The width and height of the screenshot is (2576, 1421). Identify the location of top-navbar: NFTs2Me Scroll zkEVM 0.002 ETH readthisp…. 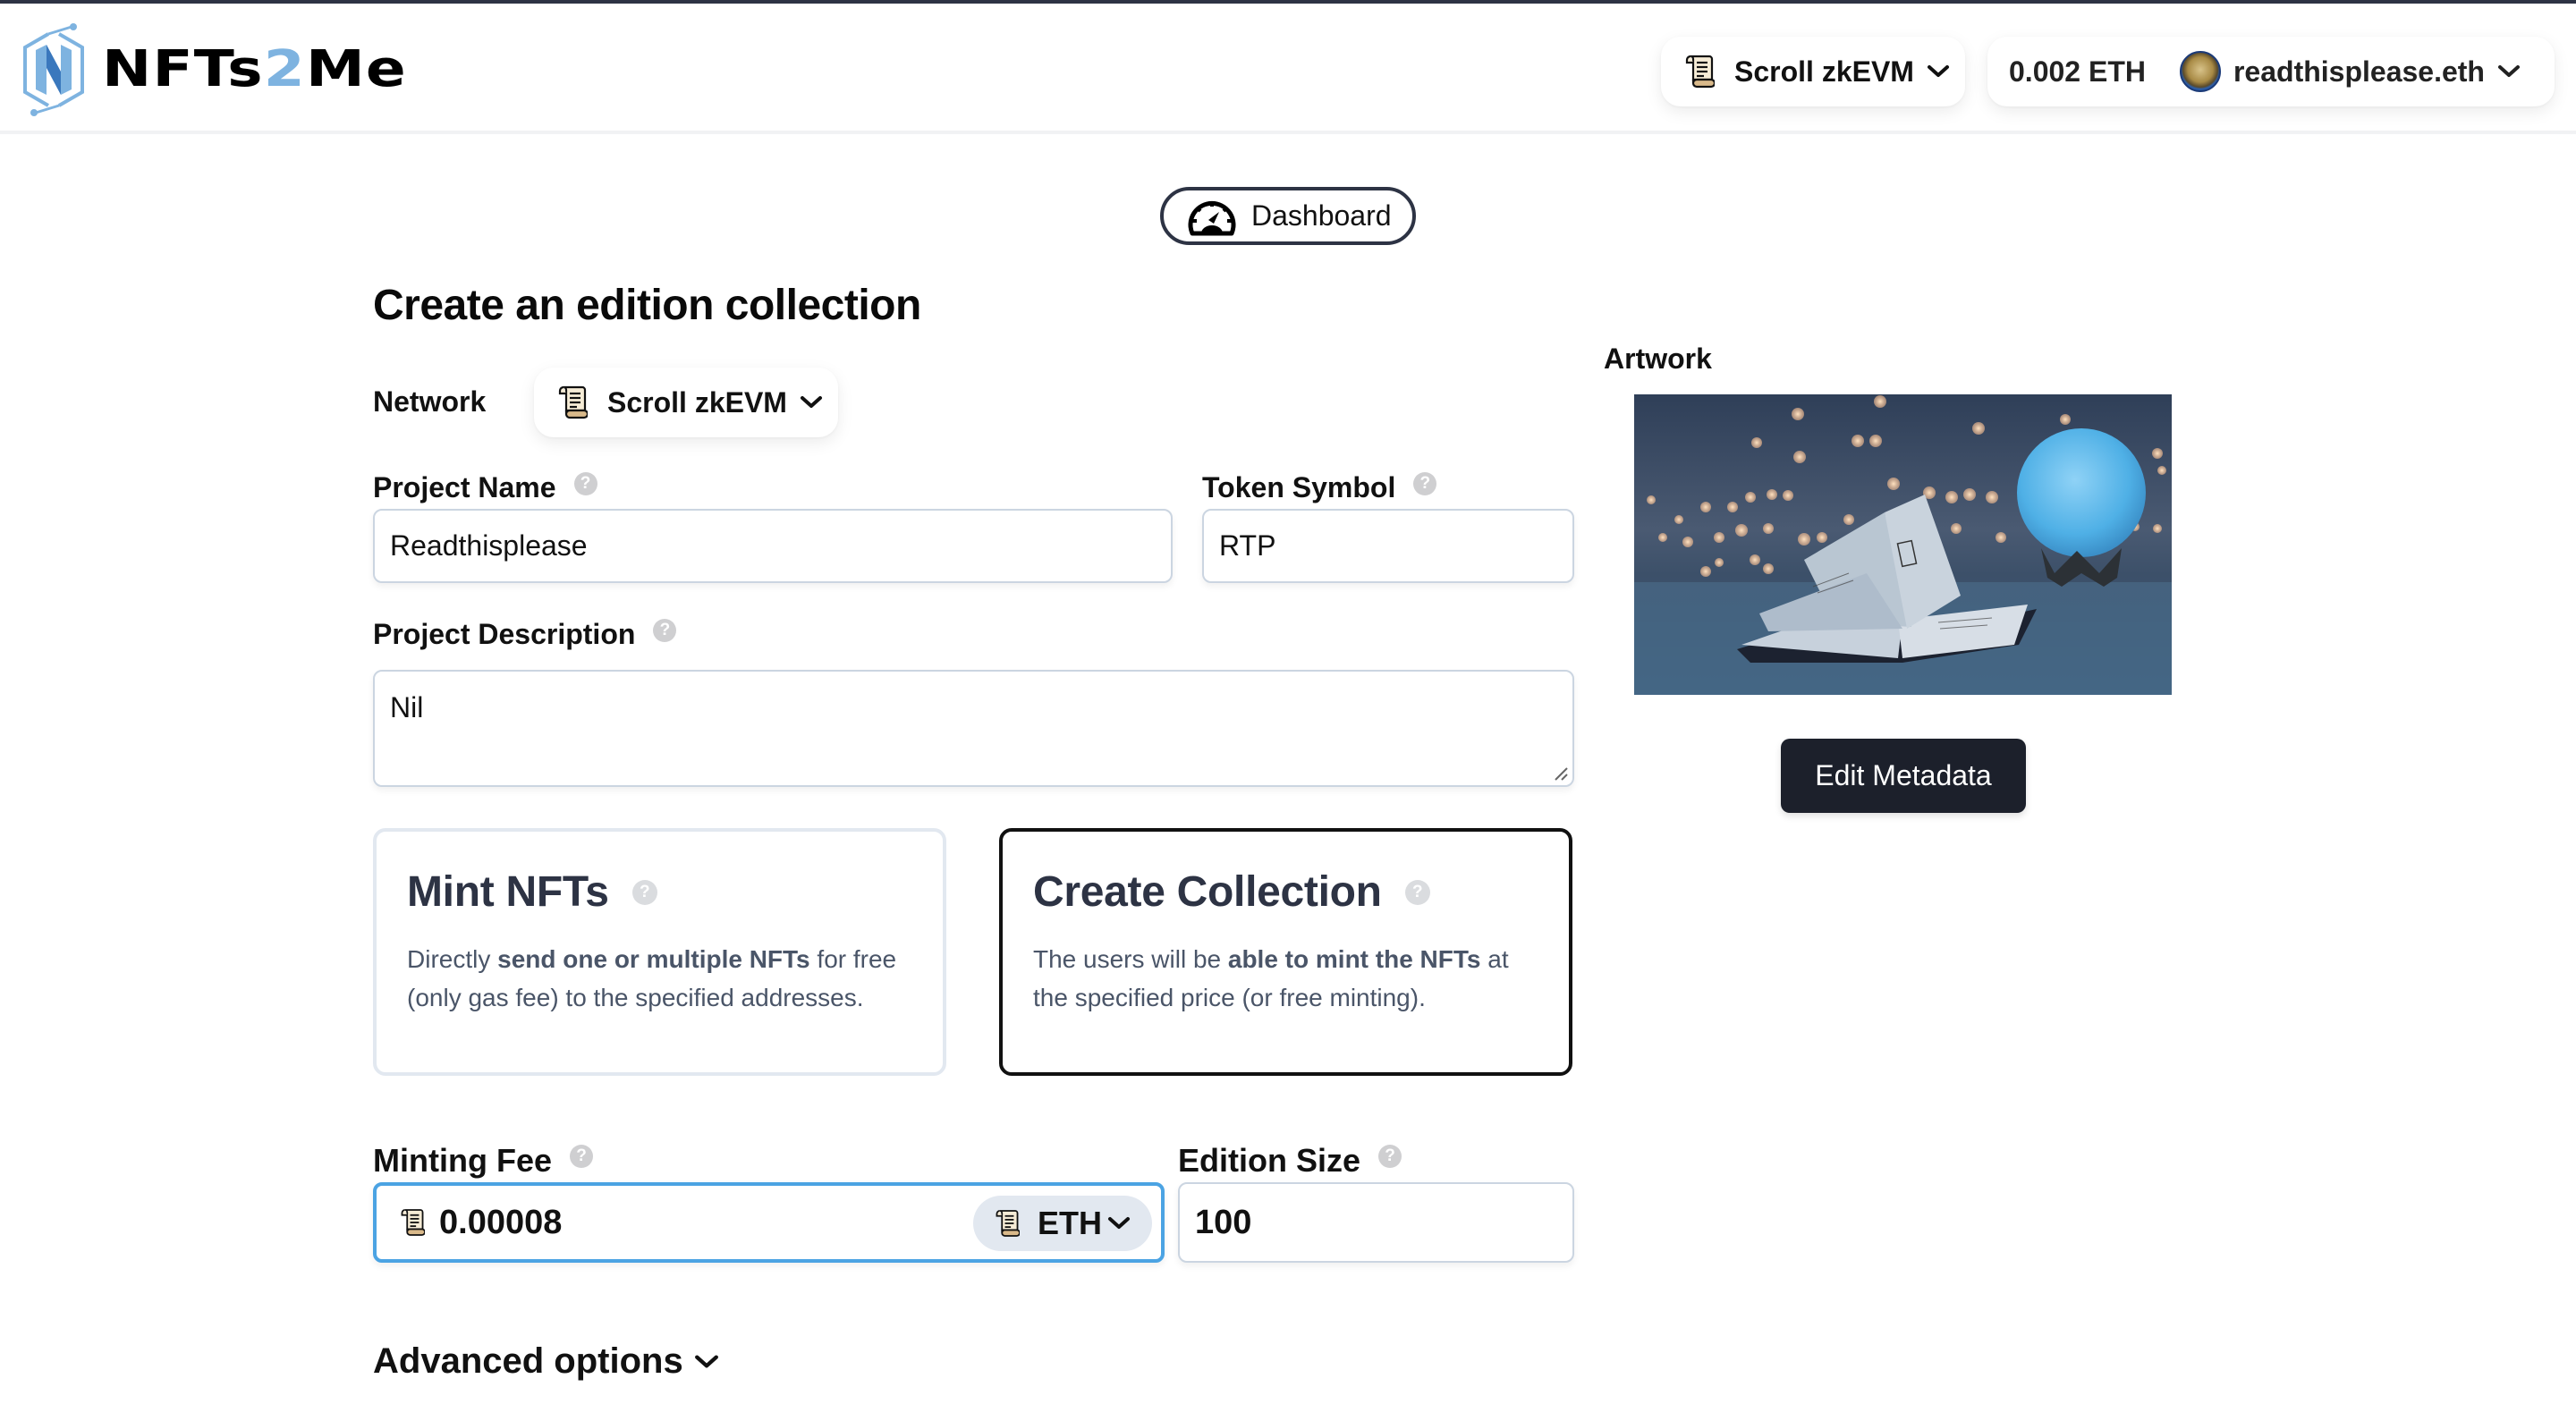
(1288, 67).